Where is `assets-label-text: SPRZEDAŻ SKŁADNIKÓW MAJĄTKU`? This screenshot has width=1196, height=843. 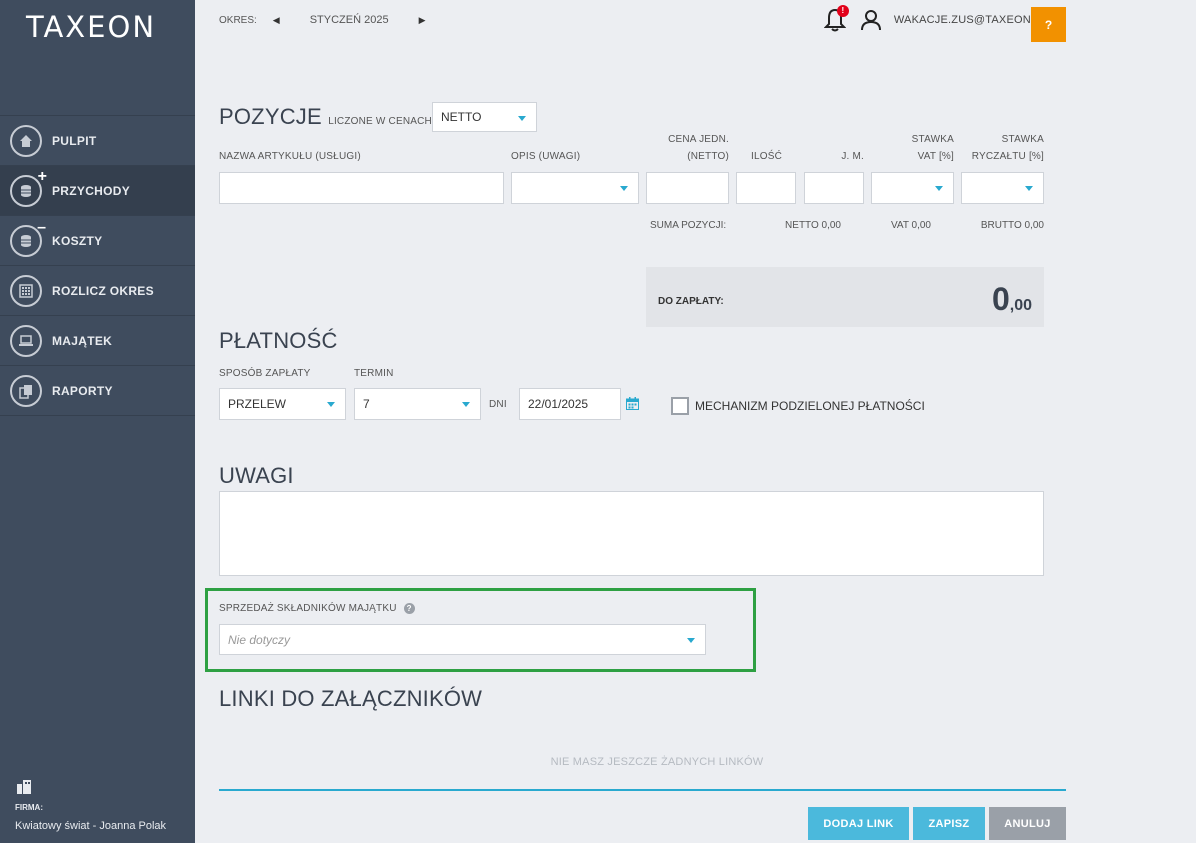 assets-label-text: SPRZEDAŻ SKŁADNIKÓW MAJĄTKU is located at coordinates (308, 609).